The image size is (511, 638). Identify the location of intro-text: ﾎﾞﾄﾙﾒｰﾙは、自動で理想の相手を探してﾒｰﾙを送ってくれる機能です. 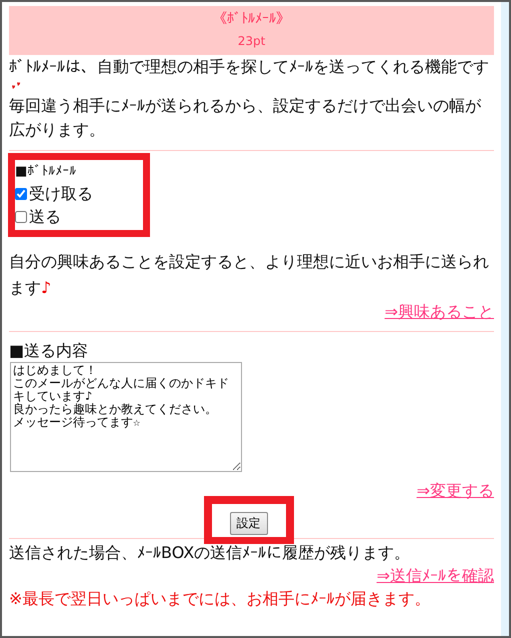
(249, 67).